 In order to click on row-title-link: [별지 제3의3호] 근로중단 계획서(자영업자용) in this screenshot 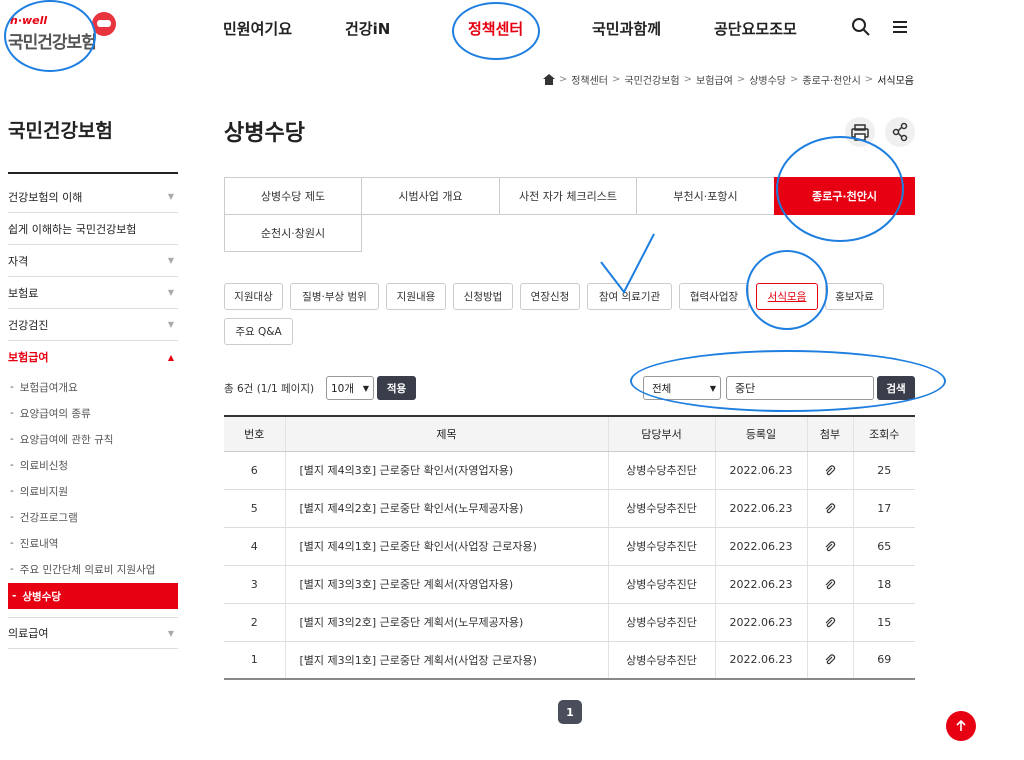, I will do `click(446, 584)`.